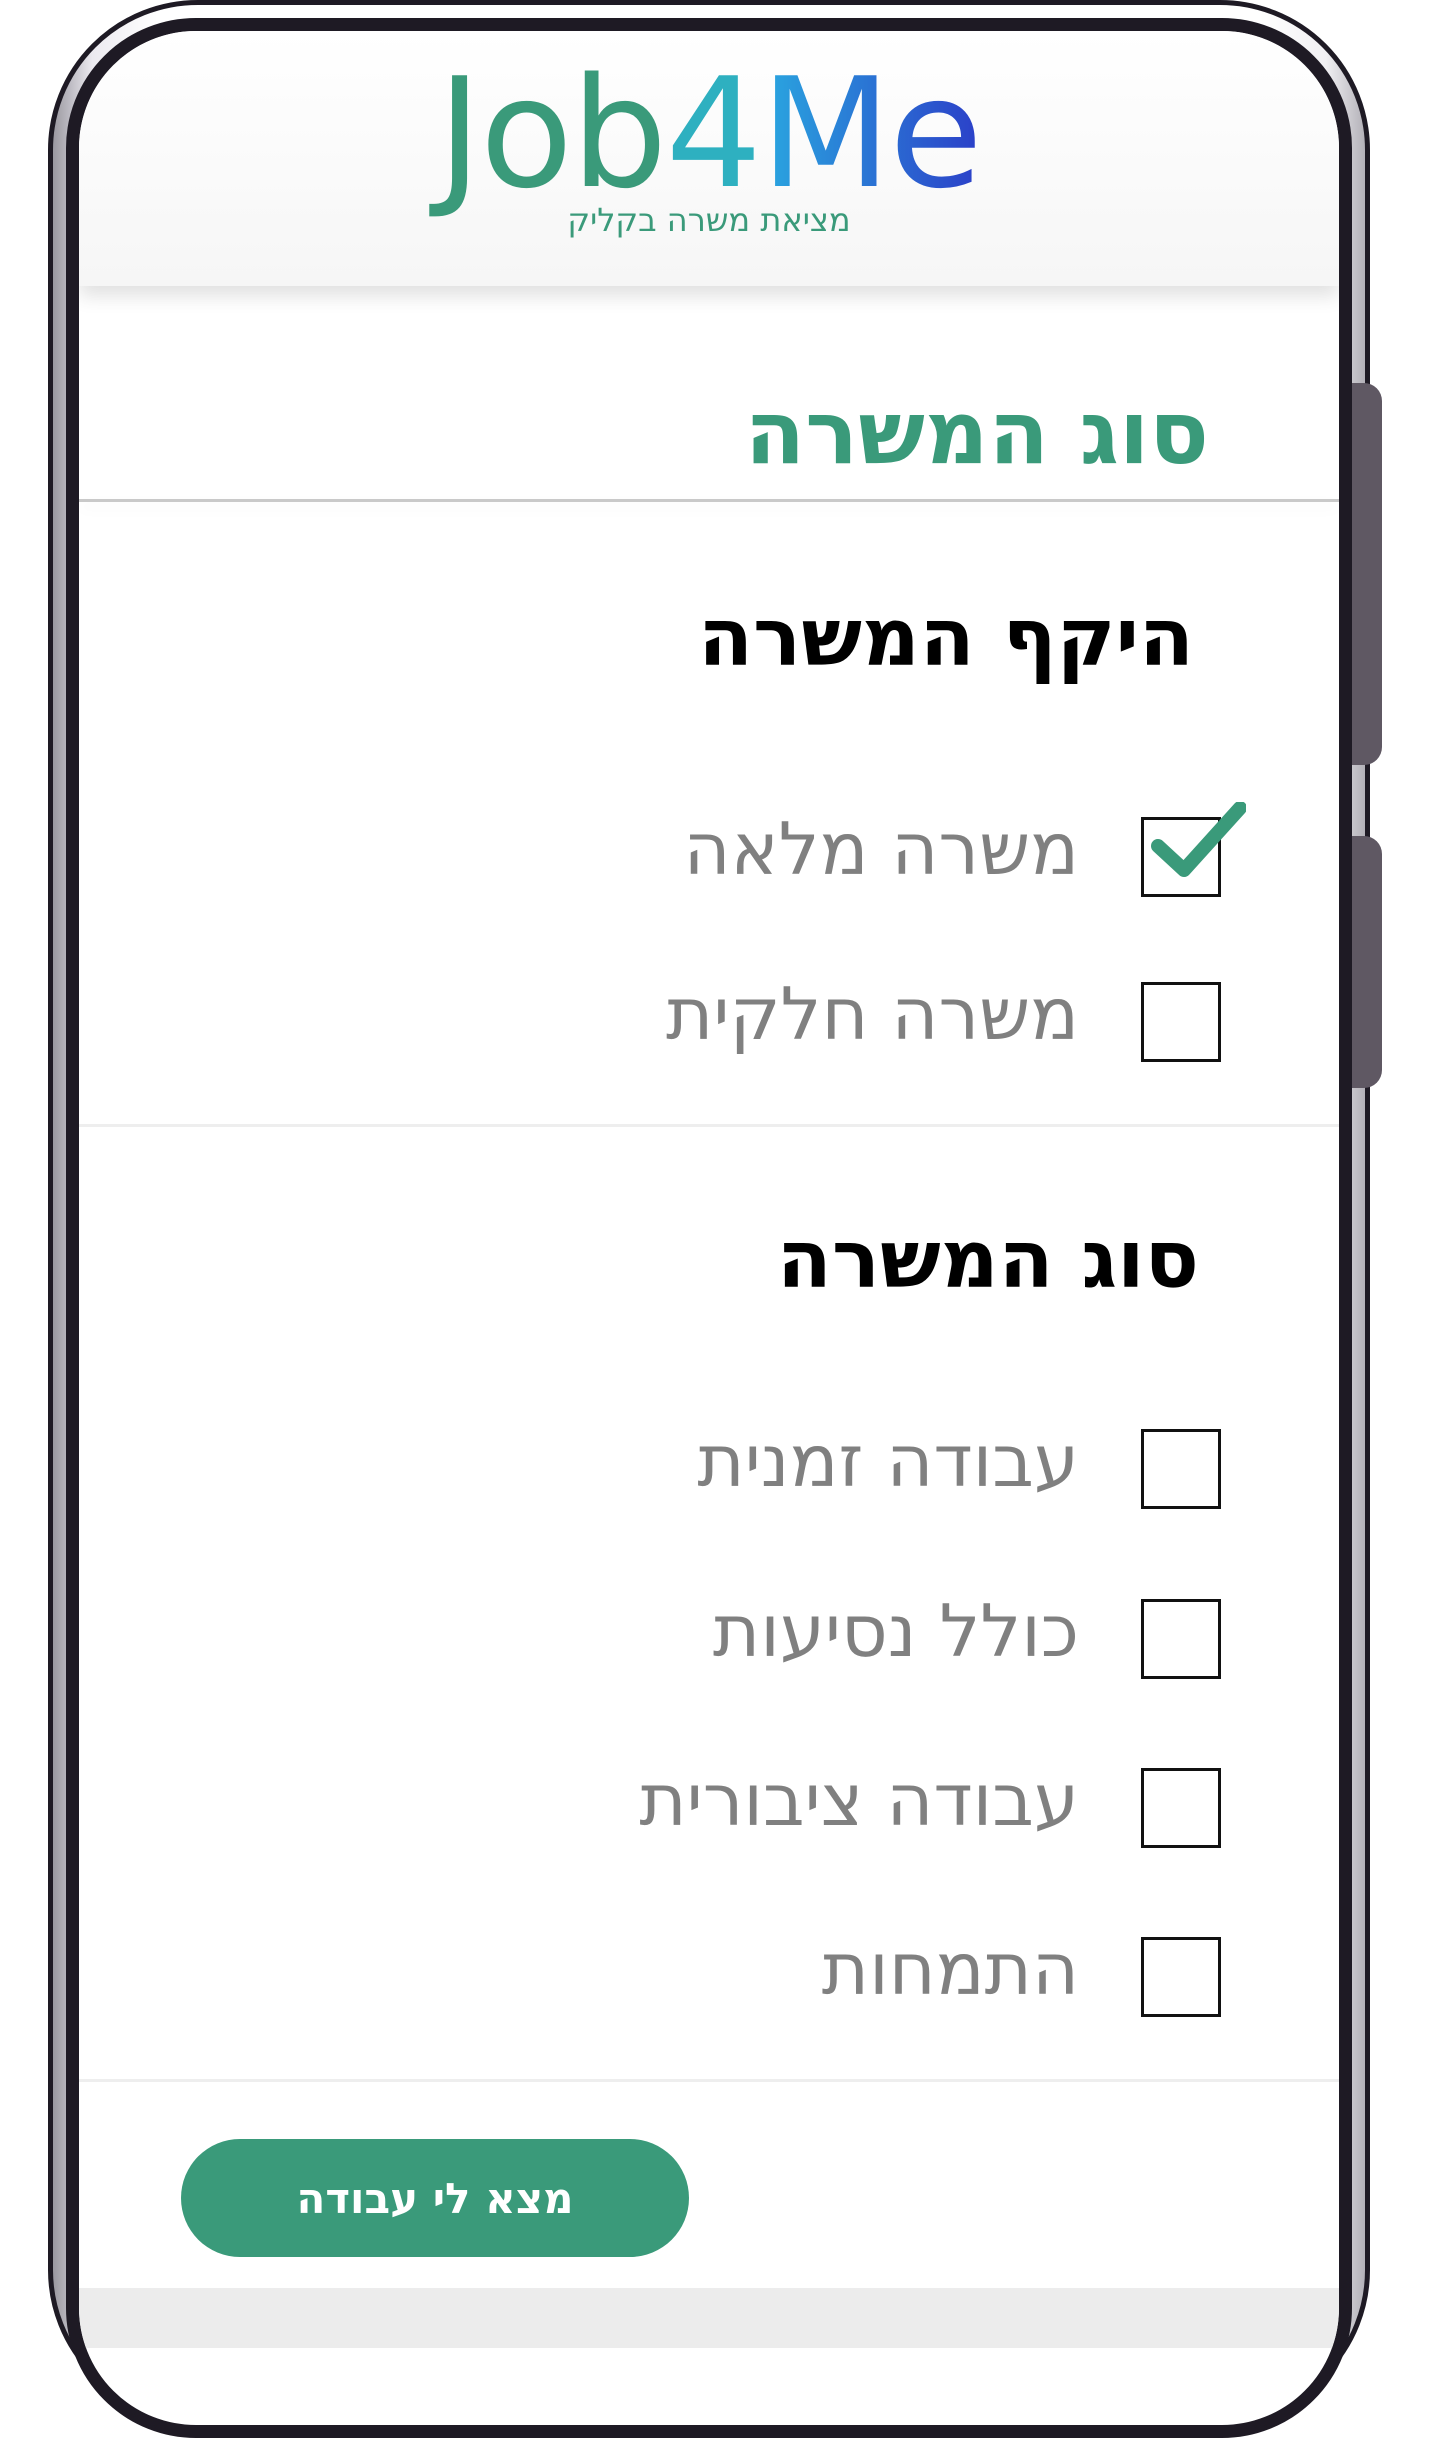  I want to click on page-title: סוג המשרה, so click(976, 432).